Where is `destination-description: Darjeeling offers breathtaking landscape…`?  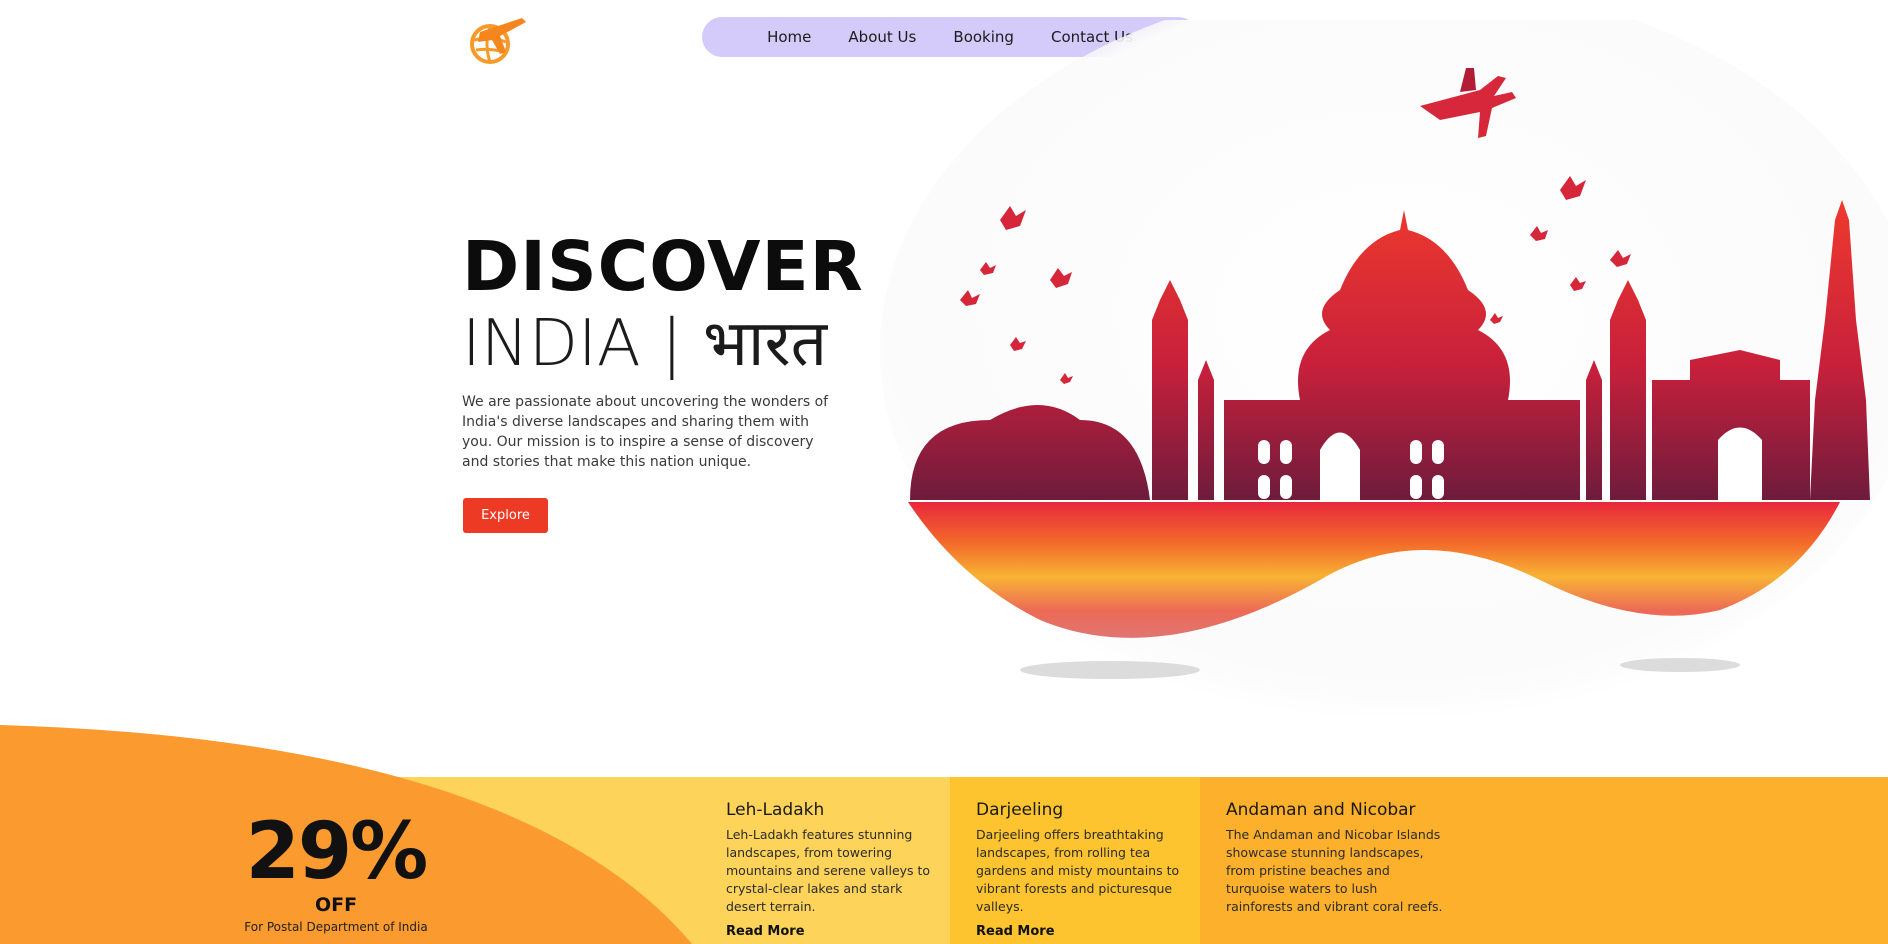
destination-description: Darjeeling offers breathtaking landscape… is located at coordinates (1078, 870).